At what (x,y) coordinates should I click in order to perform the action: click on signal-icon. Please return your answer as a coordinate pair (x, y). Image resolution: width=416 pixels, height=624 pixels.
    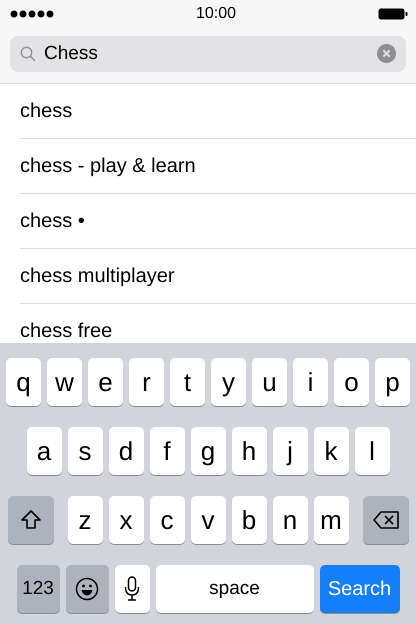
    Looking at the image, I should click on (32, 14).